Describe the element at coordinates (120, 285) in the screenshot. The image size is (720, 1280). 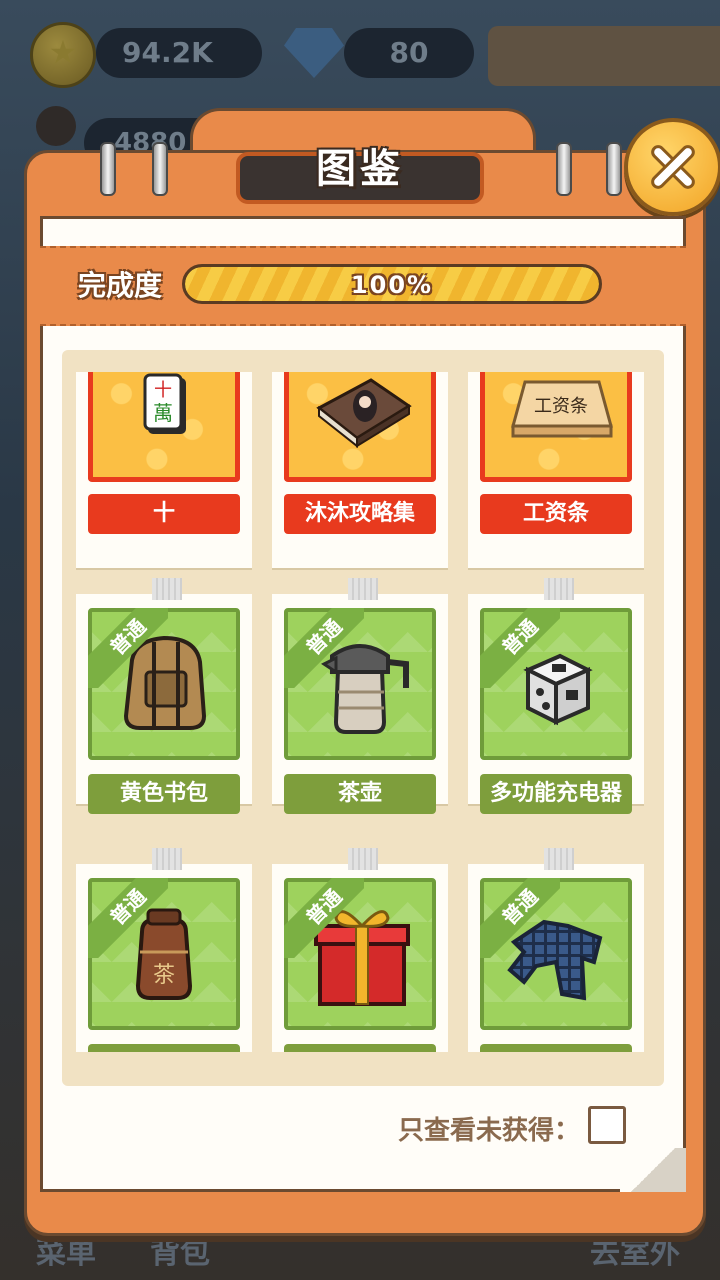
I see `completion-label: 完成度` at that location.